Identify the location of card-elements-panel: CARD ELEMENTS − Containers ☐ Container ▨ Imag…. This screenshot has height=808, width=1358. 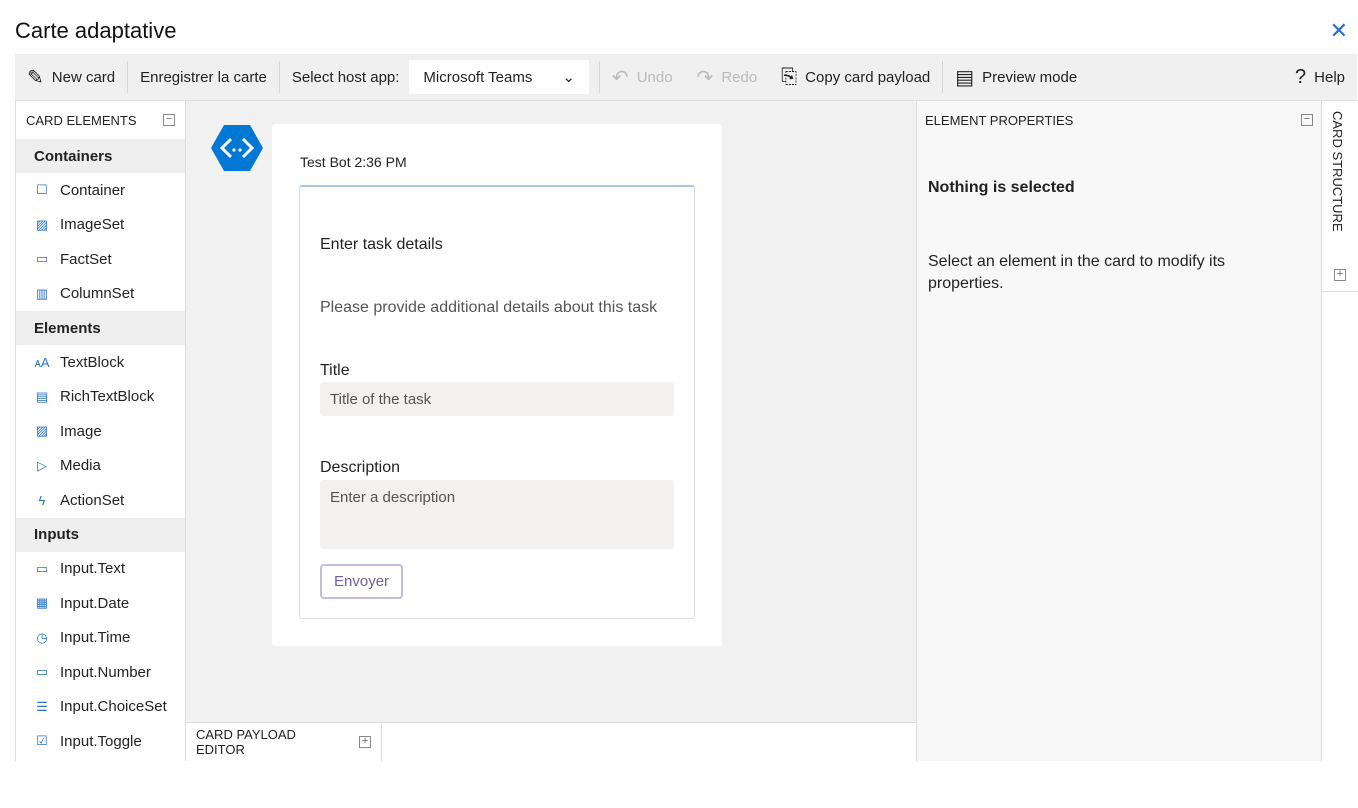
(100, 431).